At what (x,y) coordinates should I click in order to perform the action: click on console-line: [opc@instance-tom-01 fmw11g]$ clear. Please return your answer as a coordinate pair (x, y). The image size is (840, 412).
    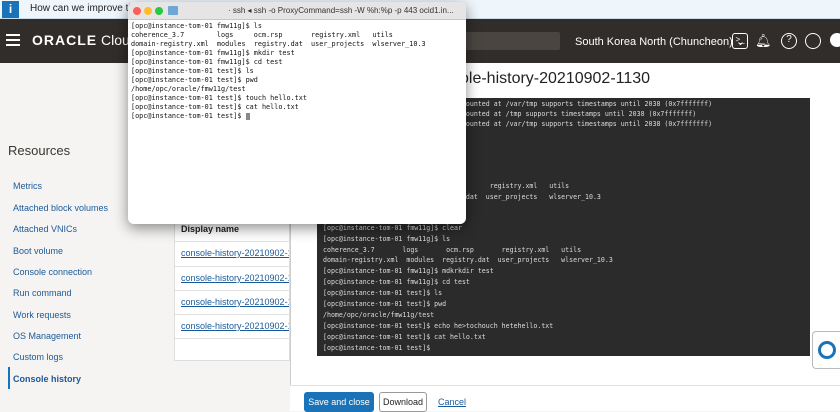
    Looking at the image, I should click on (392, 228).